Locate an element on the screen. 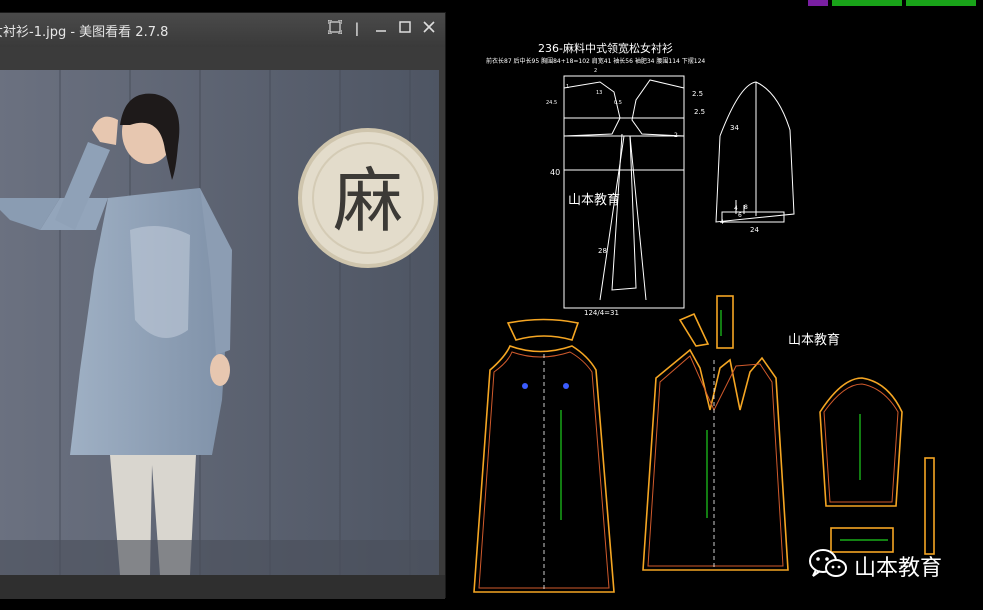 This screenshot has height=610, width=983. dim-label: 1 is located at coordinates (568, 87).